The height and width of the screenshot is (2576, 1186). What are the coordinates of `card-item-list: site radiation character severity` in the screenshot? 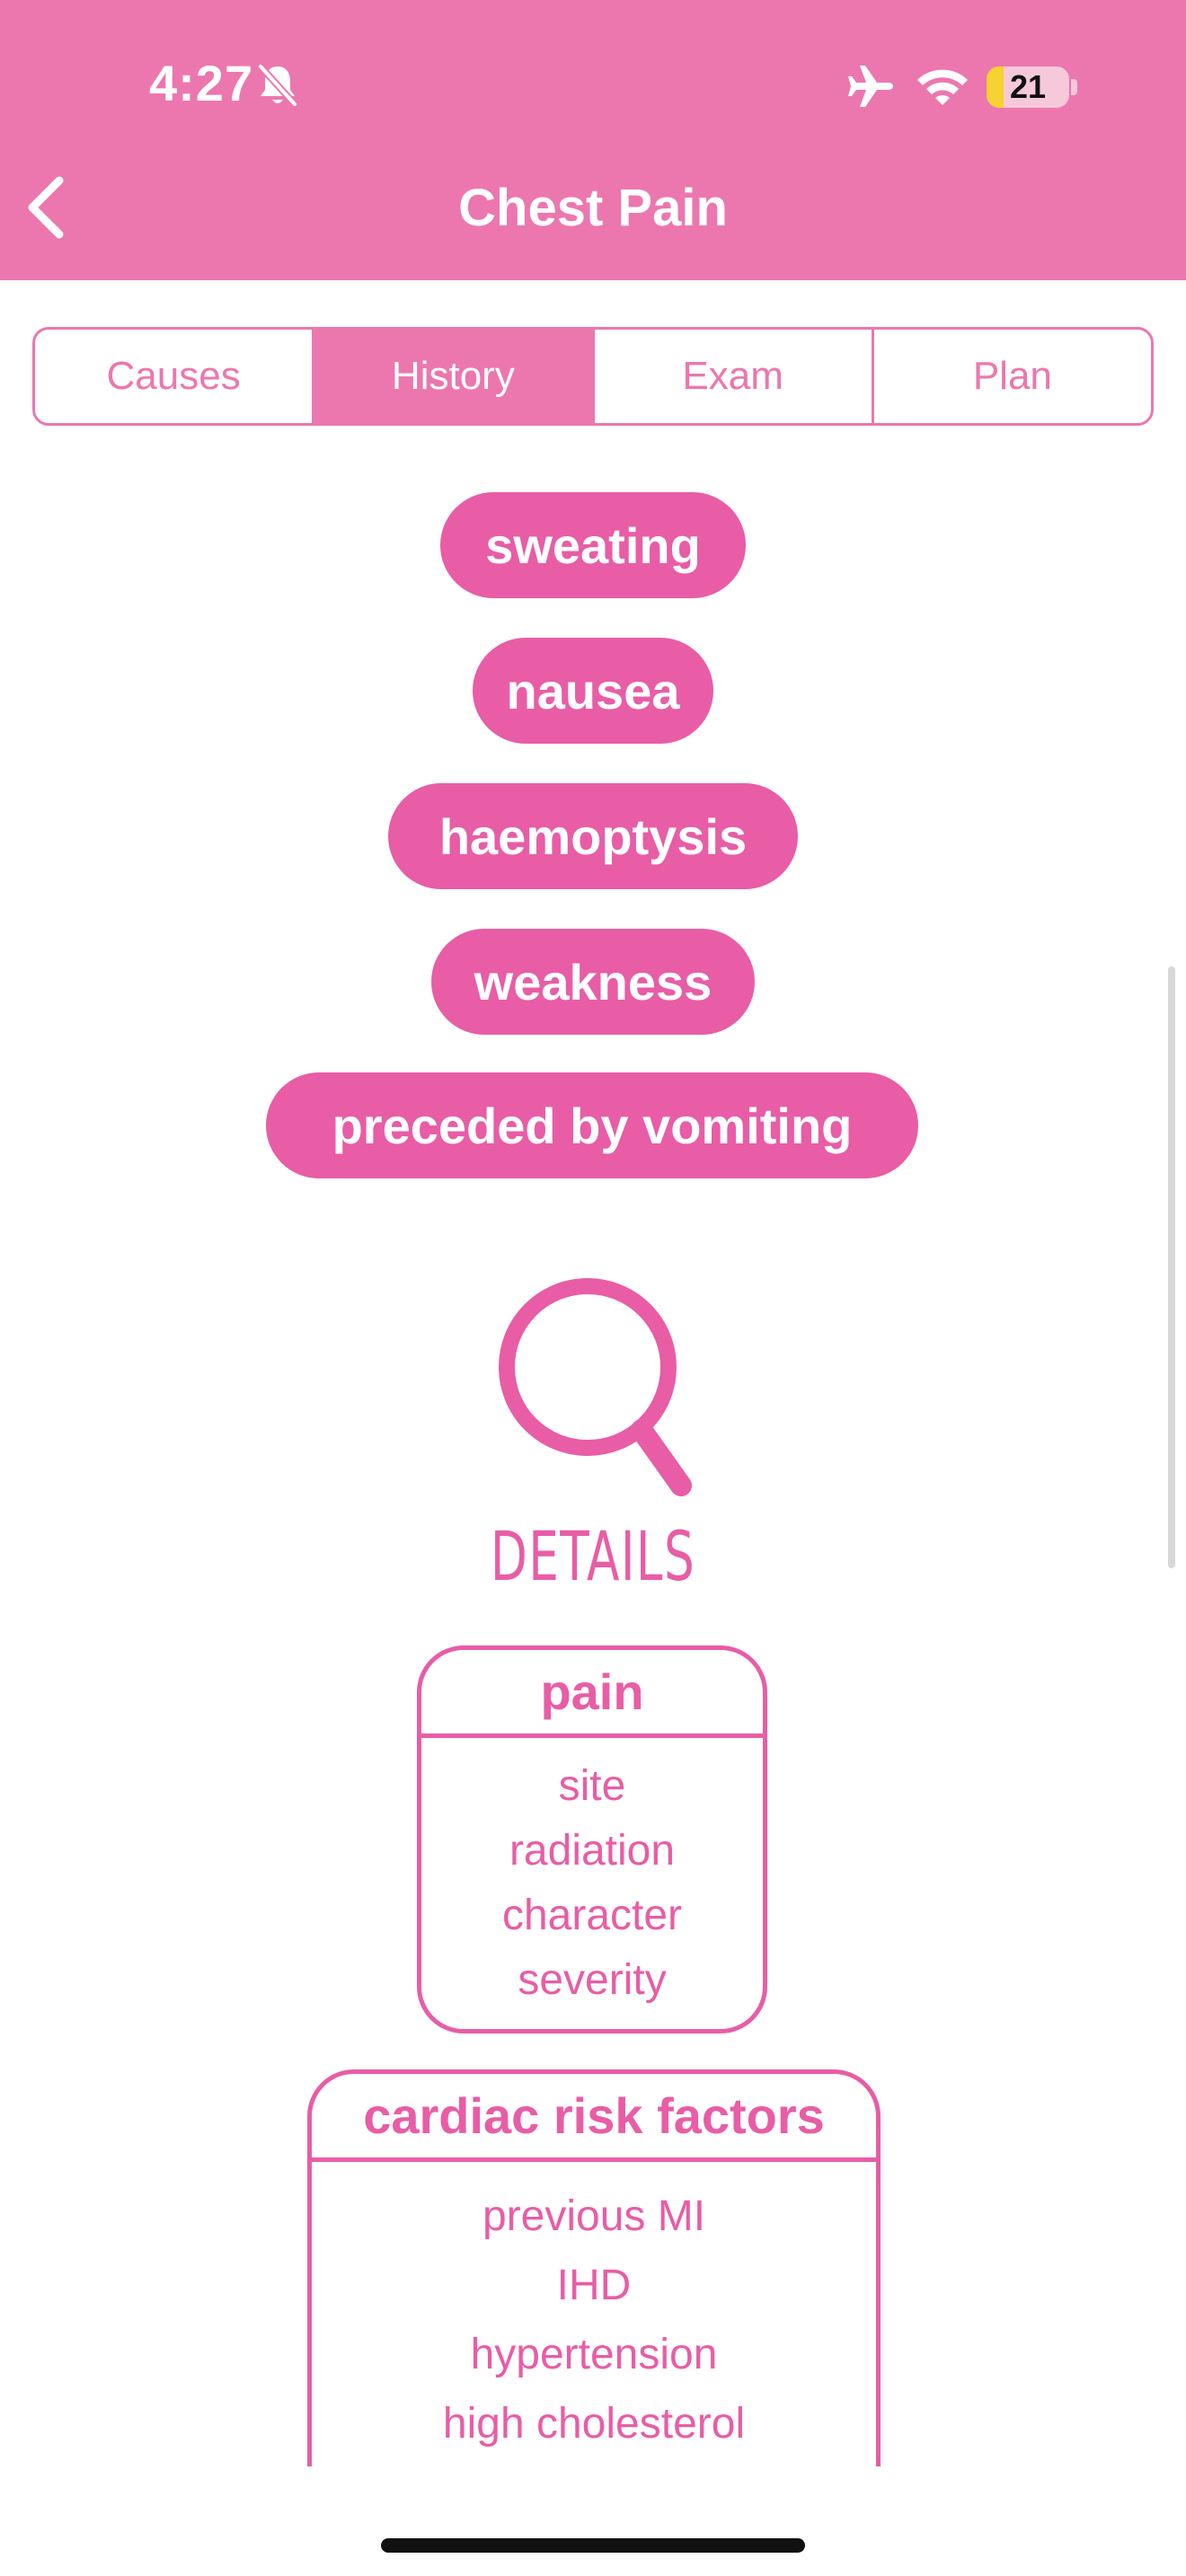 It's located at (592, 1875).